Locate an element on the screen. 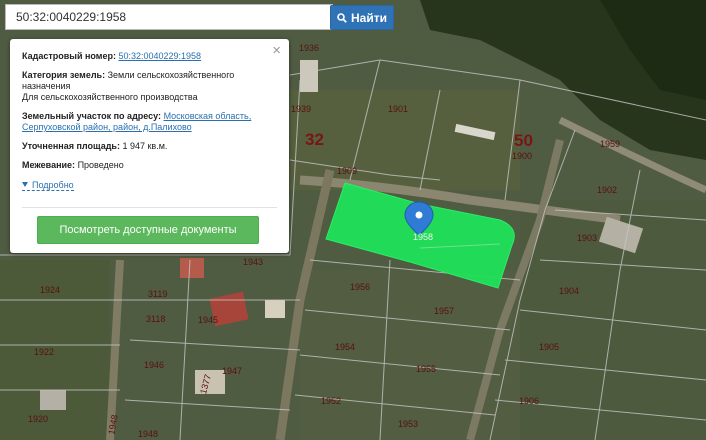 This screenshot has height=440, width=706. parcel-label: 1904 is located at coordinates (569, 291).